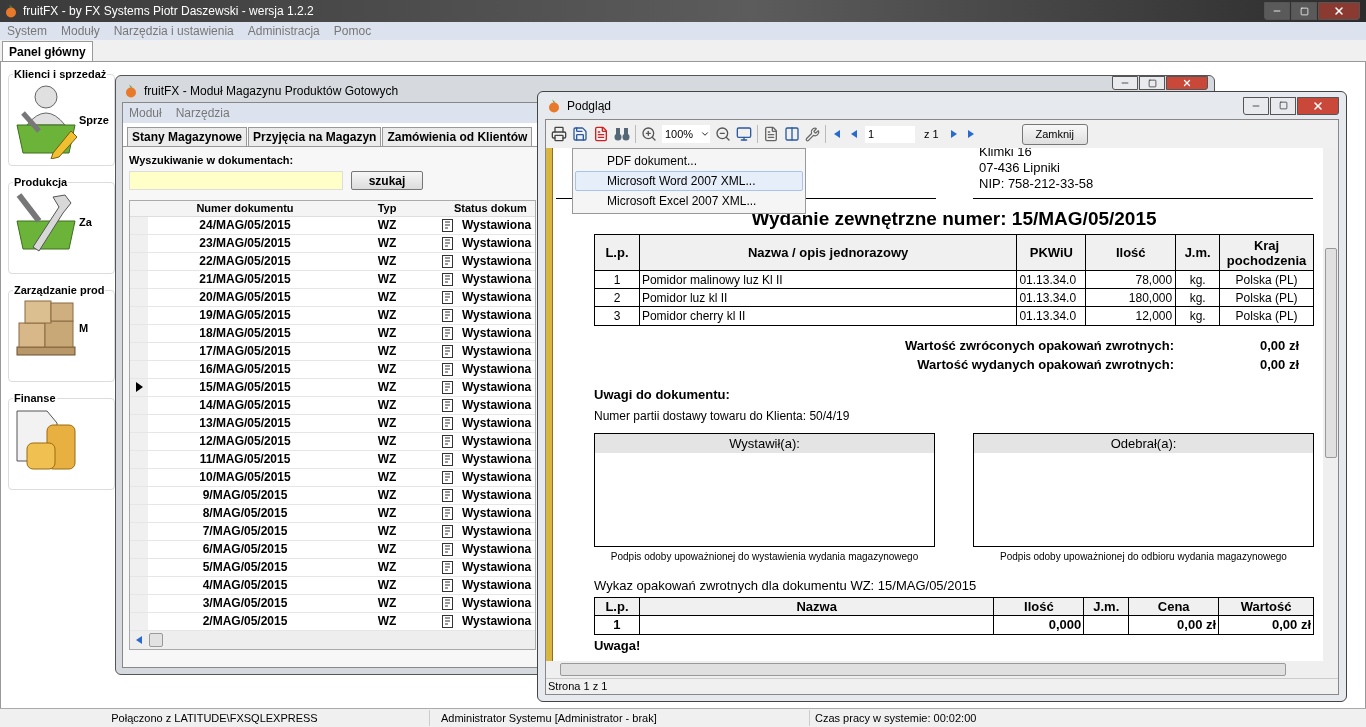 The width and height of the screenshot is (1366, 727). Describe the element at coordinates (271, 91) in the screenshot. I see `window-title: fruitFX - Moduł Magazynu Produktów Gotowych` at that location.